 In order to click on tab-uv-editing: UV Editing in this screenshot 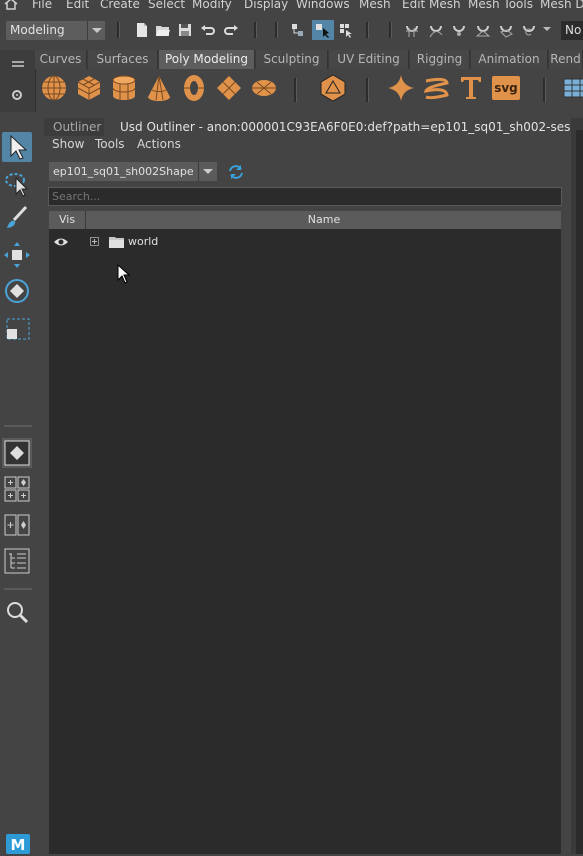, I will do `click(369, 59)`.